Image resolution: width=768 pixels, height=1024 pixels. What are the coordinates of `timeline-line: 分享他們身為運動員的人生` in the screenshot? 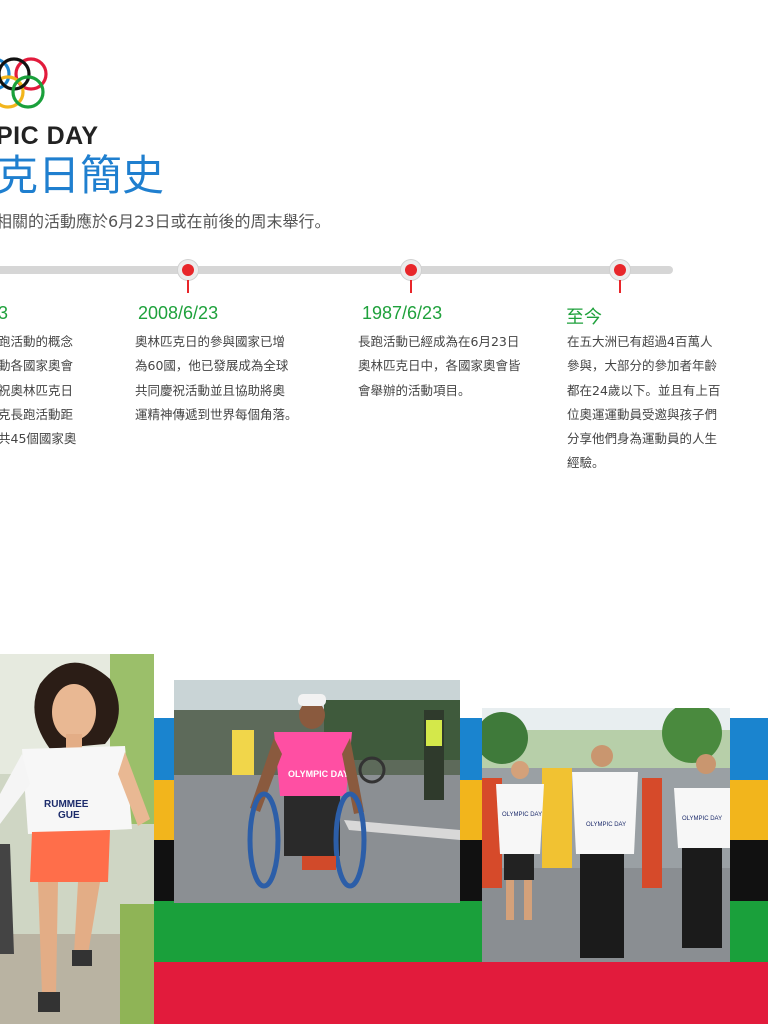 It's located at (642, 439).